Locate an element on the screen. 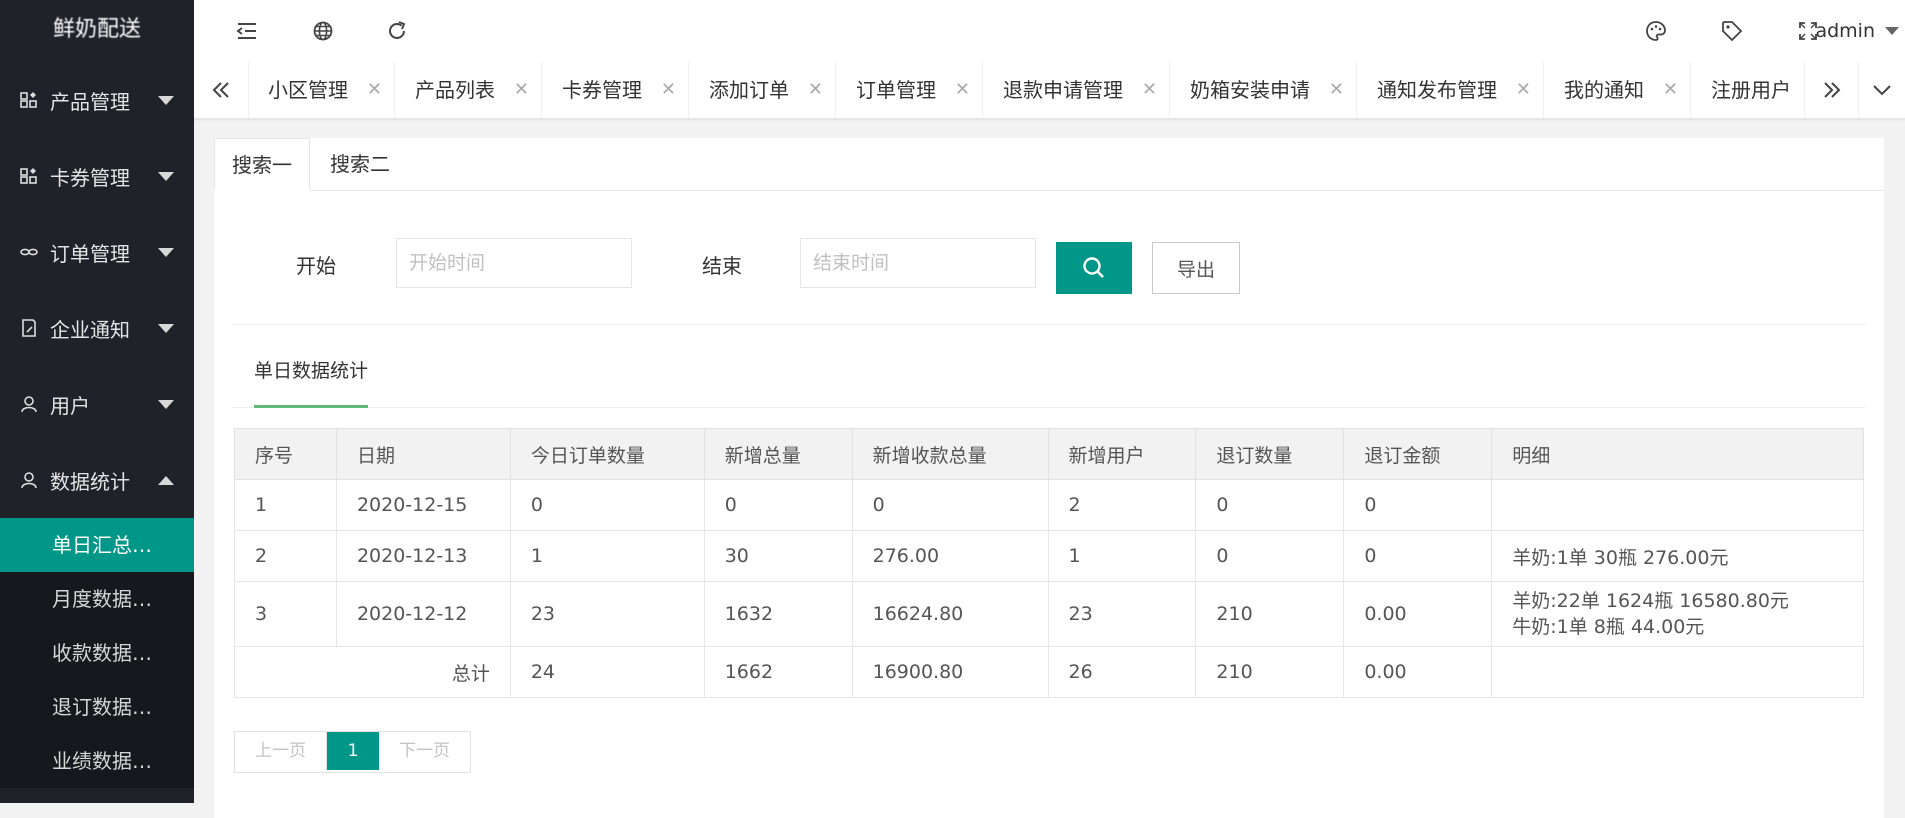  prev-page-button: 上一页 is located at coordinates (281, 751).